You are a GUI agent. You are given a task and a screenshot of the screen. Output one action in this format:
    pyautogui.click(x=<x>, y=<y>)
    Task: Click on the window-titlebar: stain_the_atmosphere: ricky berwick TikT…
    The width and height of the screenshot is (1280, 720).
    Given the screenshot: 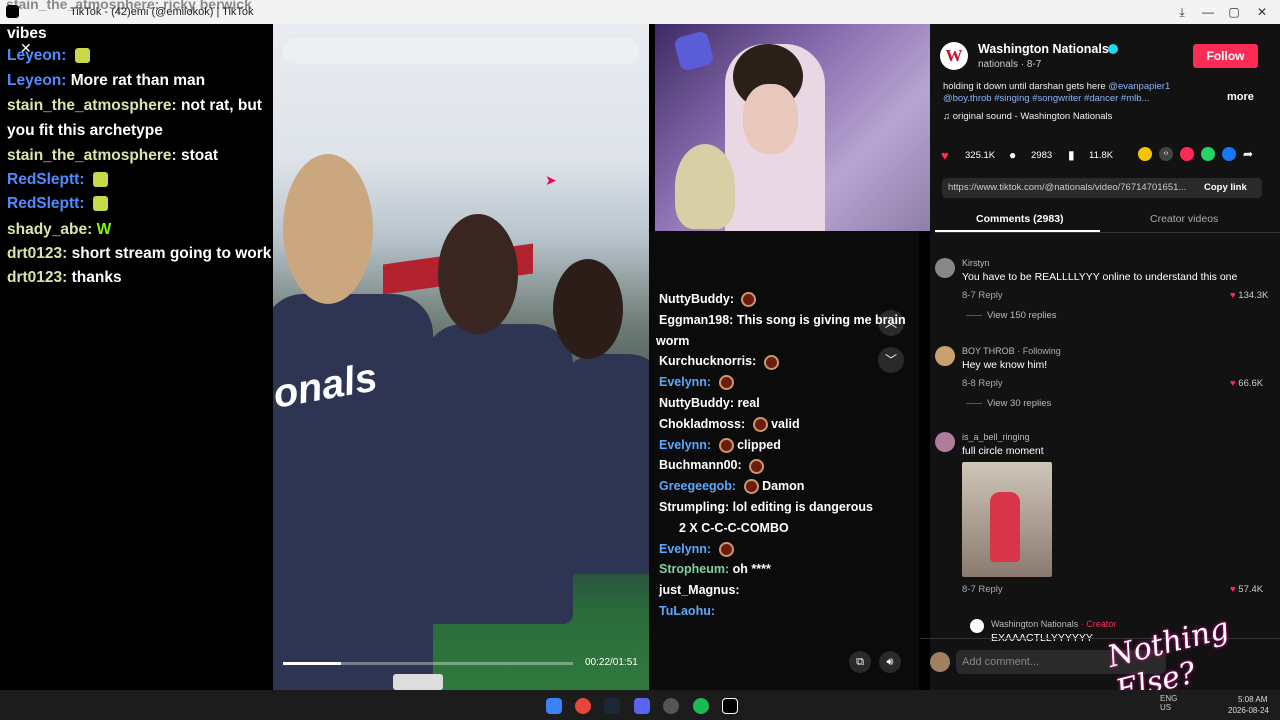 What is the action you would take?
    pyautogui.click(x=640, y=12)
    